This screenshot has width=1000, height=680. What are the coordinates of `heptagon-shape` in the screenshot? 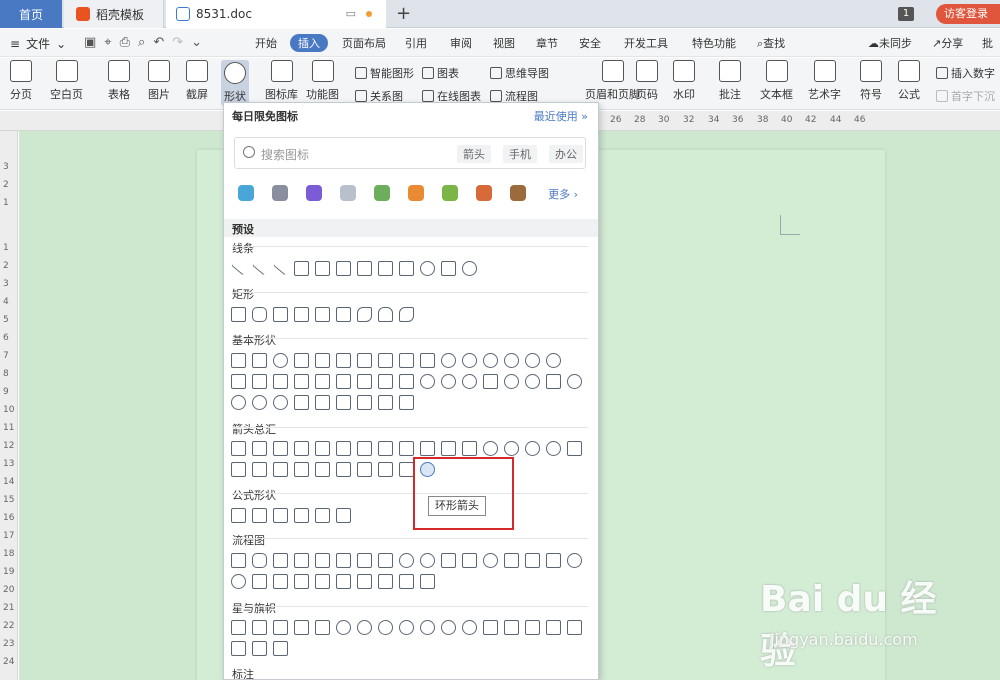 It's located at (448, 360).